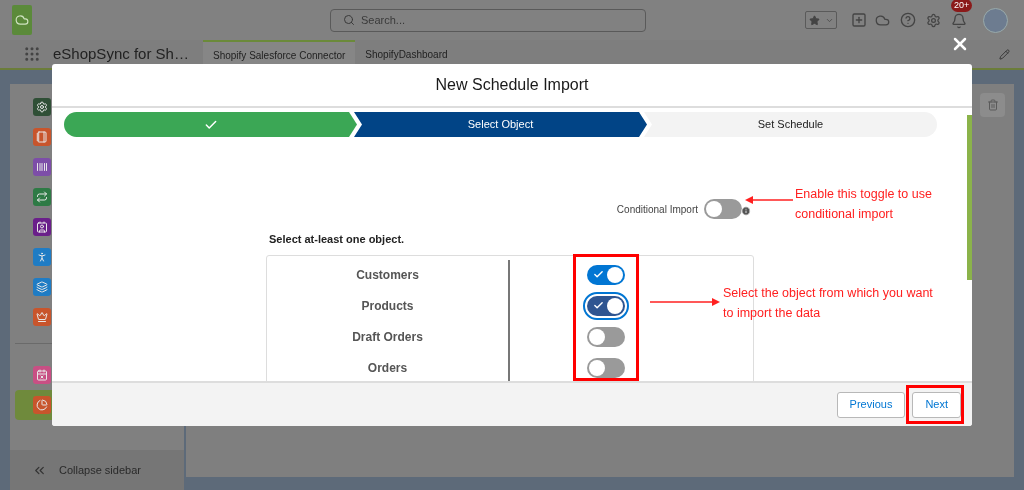 The image size is (1024, 490). What do you see at coordinates (512, 85) in the screenshot?
I see `modal-title: New Schedule Import` at bounding box center [512, 85].